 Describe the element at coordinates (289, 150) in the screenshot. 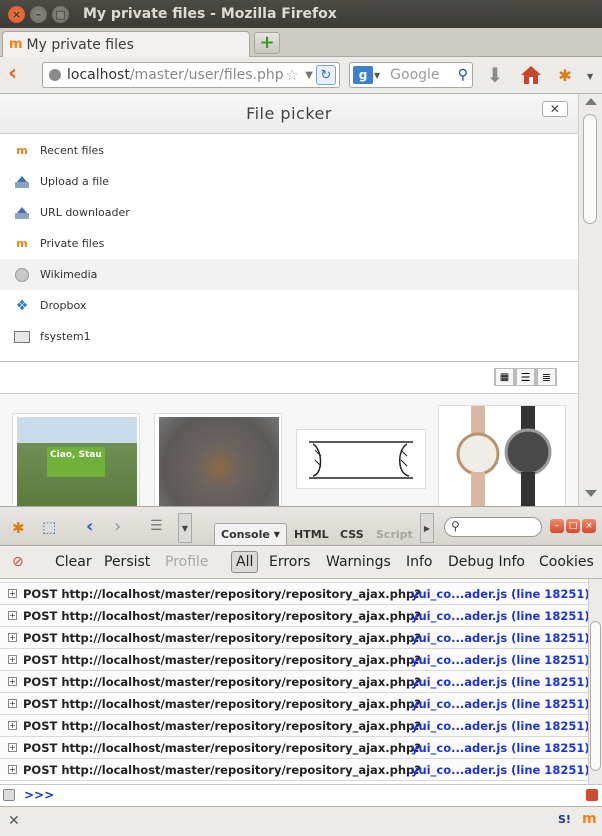

I see `repository-item-recent-files: m Recent files` at that location.